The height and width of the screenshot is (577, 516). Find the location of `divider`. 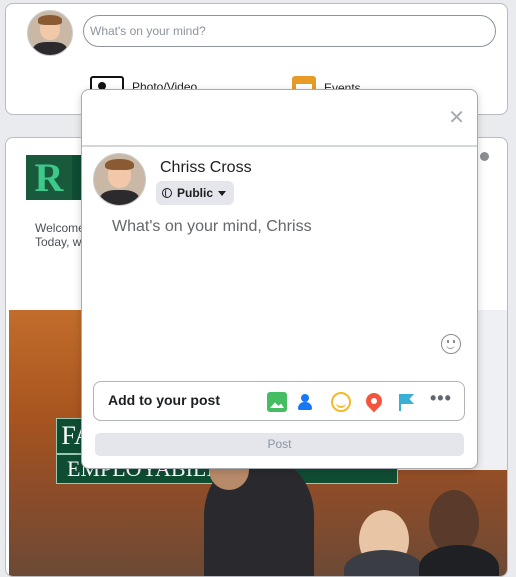

divider is located at coordinates (279, 146).